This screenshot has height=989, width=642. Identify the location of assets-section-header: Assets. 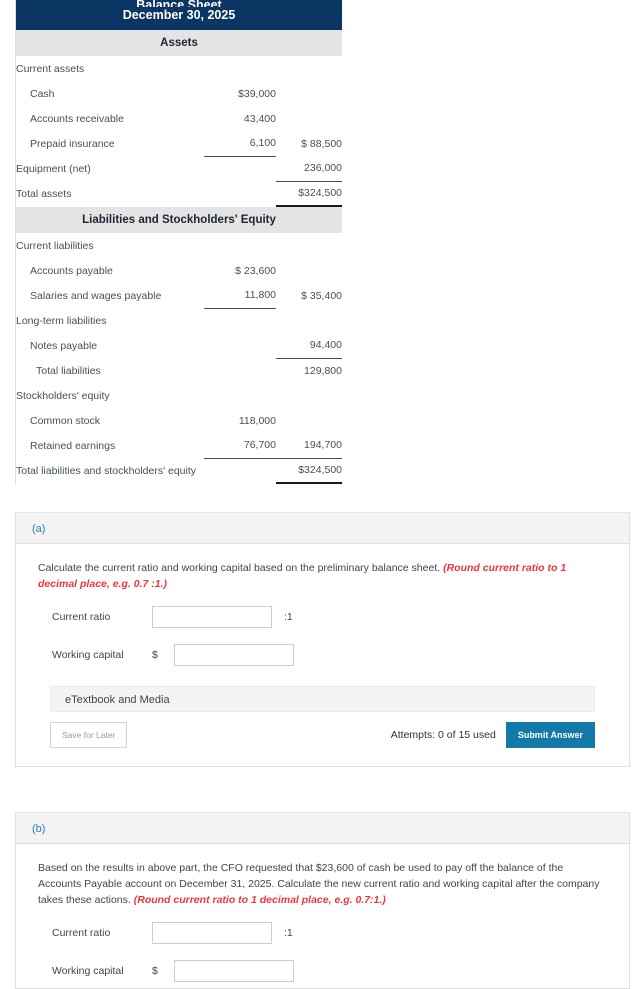
(179, 43).